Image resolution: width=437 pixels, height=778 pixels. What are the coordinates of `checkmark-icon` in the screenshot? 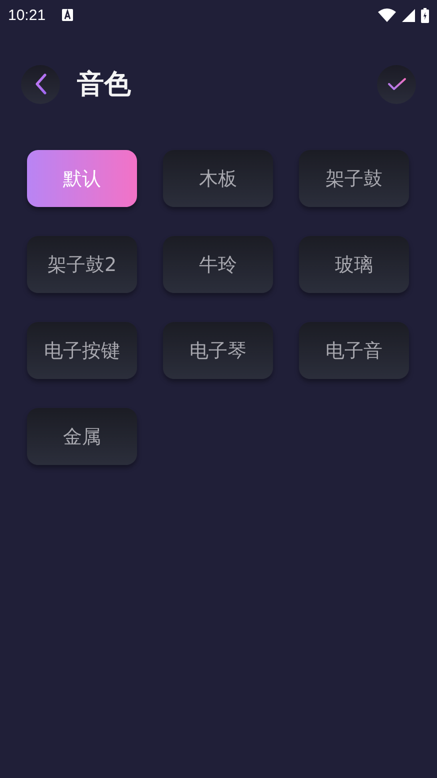 It's located at (396, 84).